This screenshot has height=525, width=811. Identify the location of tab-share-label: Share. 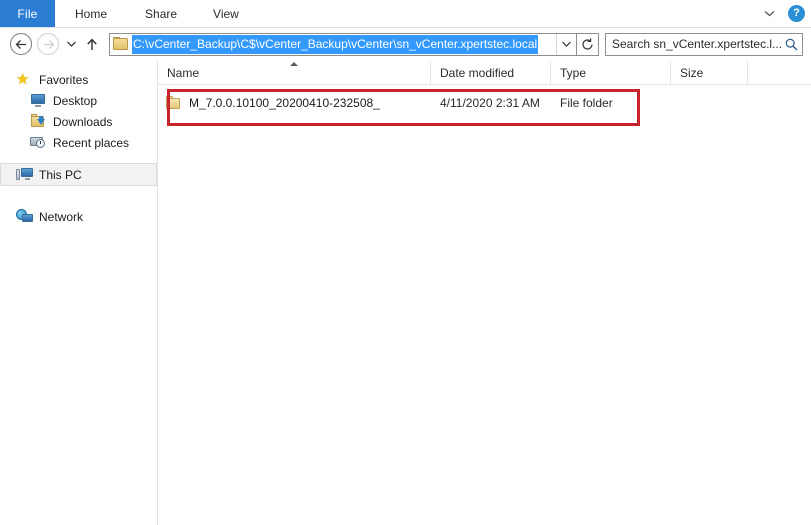
(161, 13).